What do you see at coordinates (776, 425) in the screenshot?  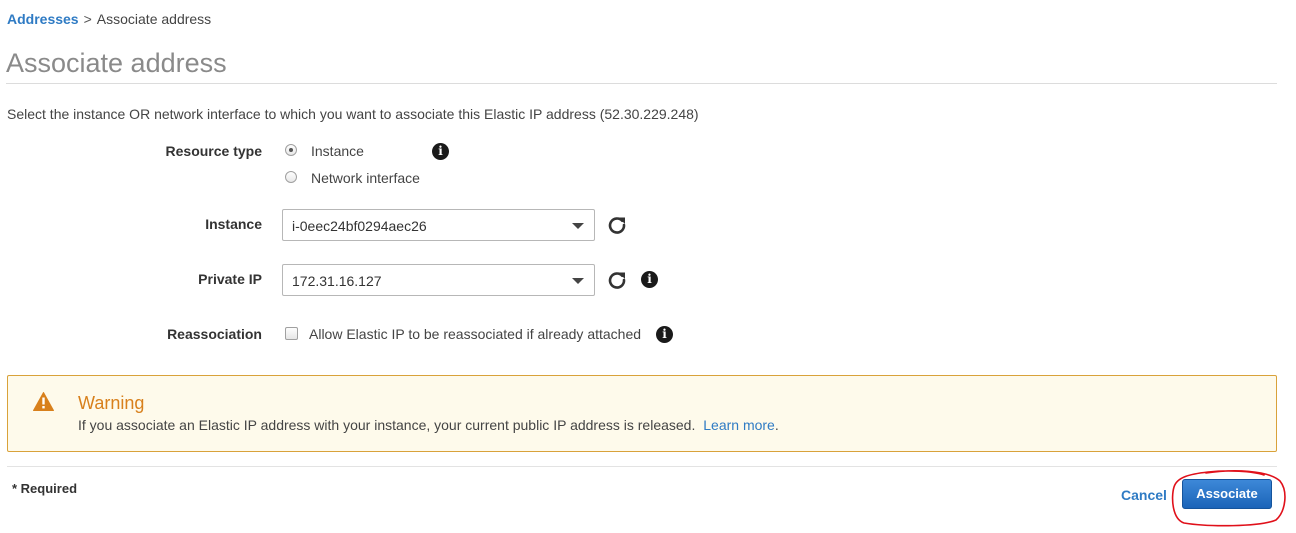 I see `warning-trailing-period: .` at bounding box center [776, 425].